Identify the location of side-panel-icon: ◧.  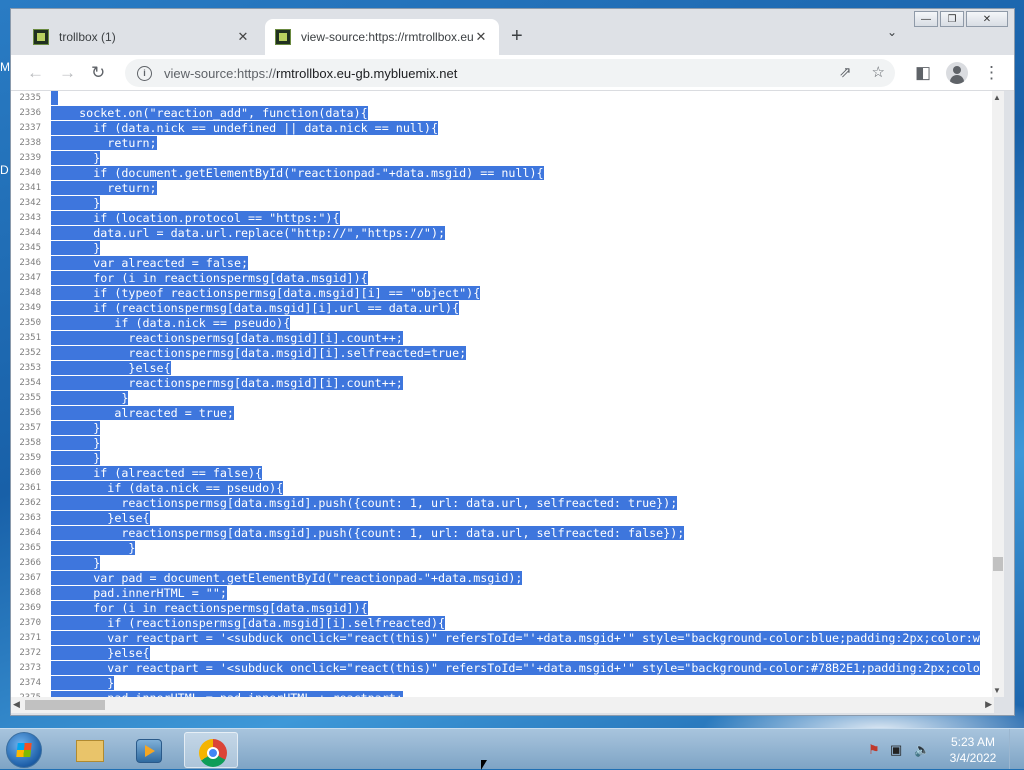
(923, 73).